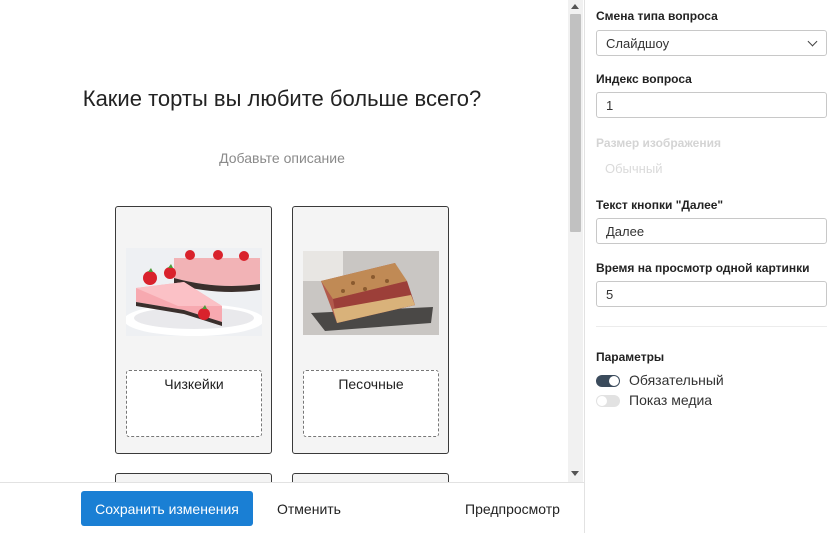  I want to click on params-label: Параметры, so click(630, 357).